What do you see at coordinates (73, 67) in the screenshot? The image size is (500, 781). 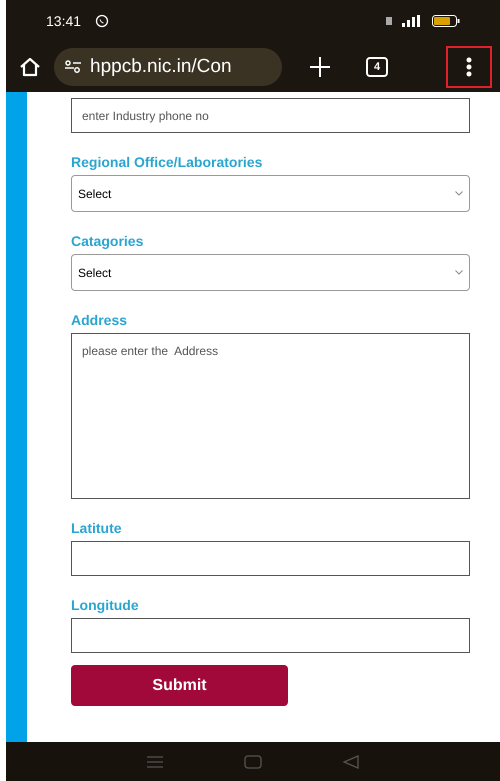 I see `site-settings-icon` at bounding box center [73, 67].